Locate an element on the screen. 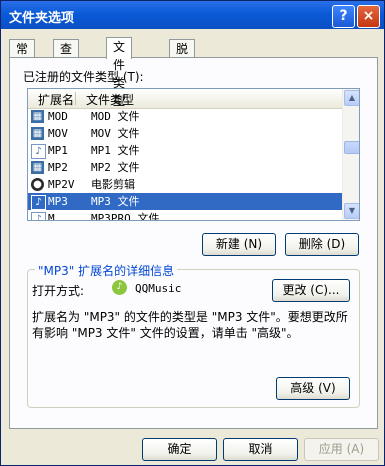 The height and width of the screenshot is (466, 385). tab-file-types: 文件类型 is located at coordinates (119, 72).